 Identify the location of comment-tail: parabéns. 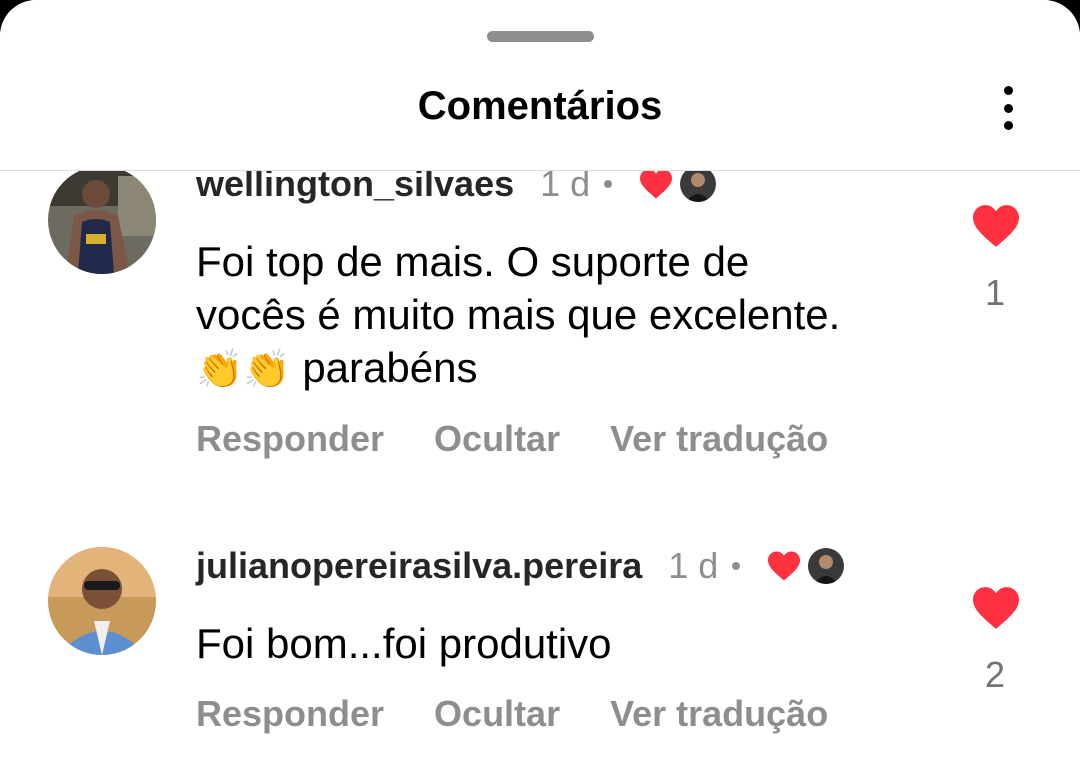
(390, 367).